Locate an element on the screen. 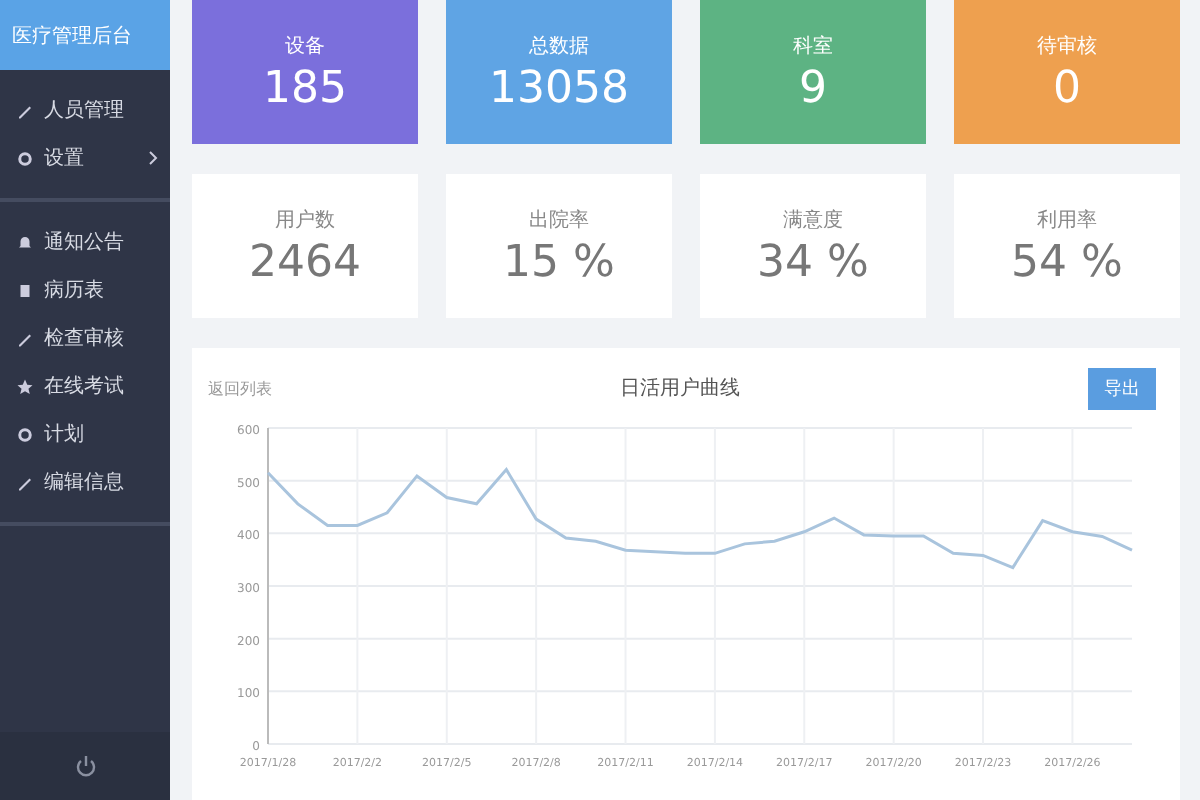 The width and height of the screenshot is (1200, 800). stat-value: 34 % is located at coordinates (813, 262).